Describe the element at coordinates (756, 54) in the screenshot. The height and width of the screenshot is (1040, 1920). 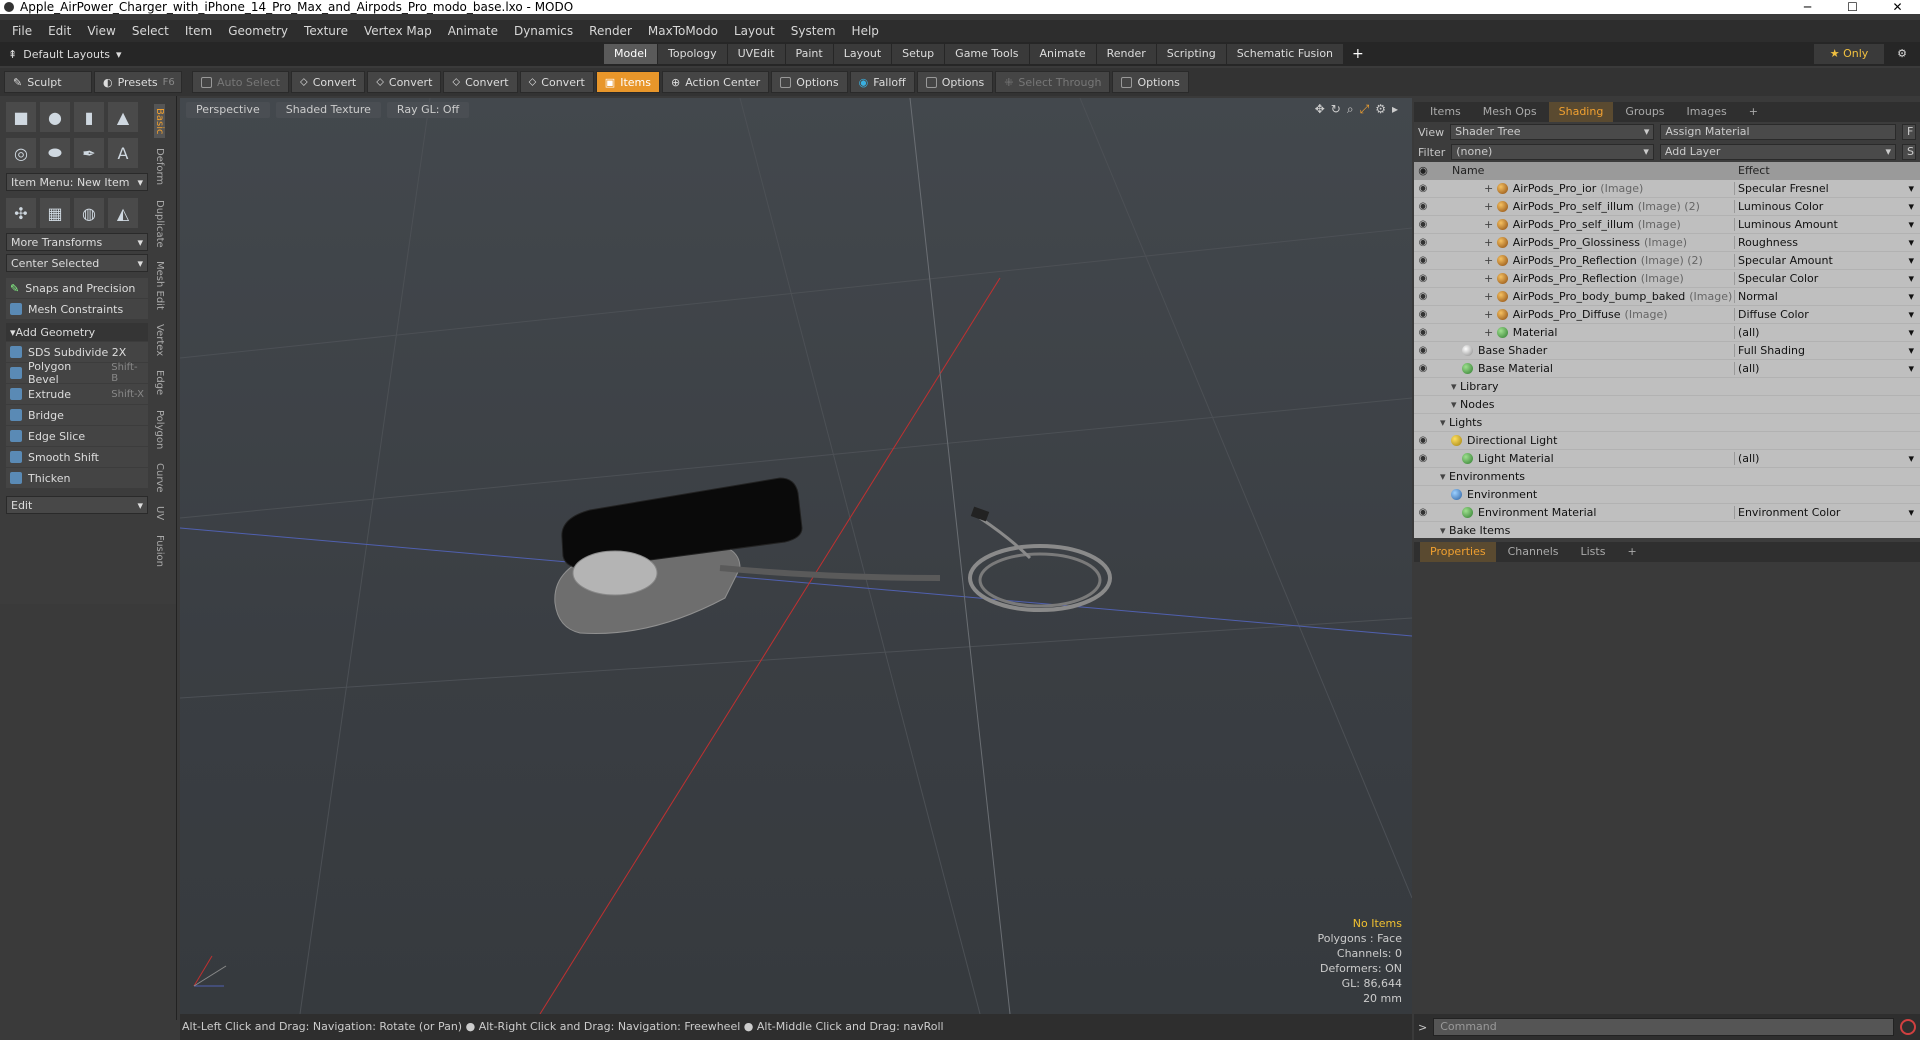
I see `tab-uvedit: UVEdit` at that location.